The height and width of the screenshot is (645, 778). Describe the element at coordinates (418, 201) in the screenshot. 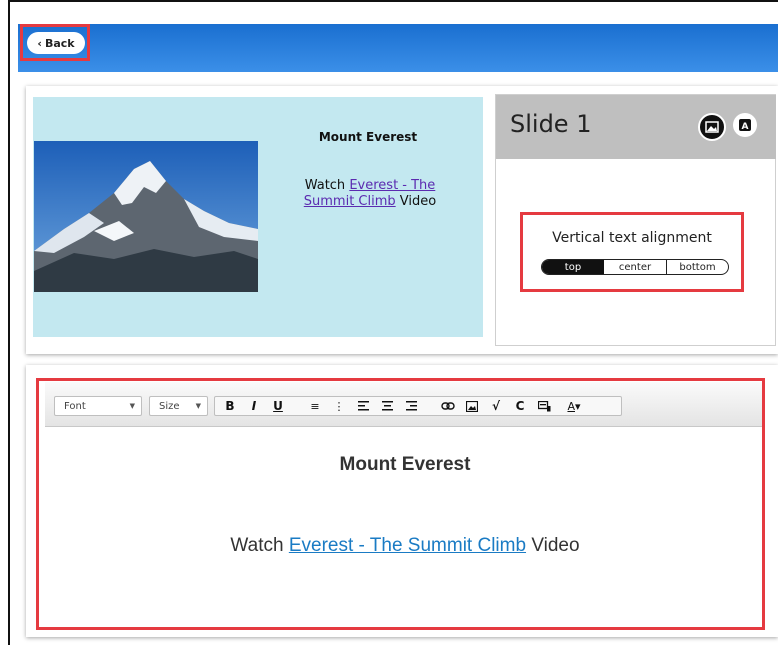

I see `preview-watch-suffix: Video` at that location.